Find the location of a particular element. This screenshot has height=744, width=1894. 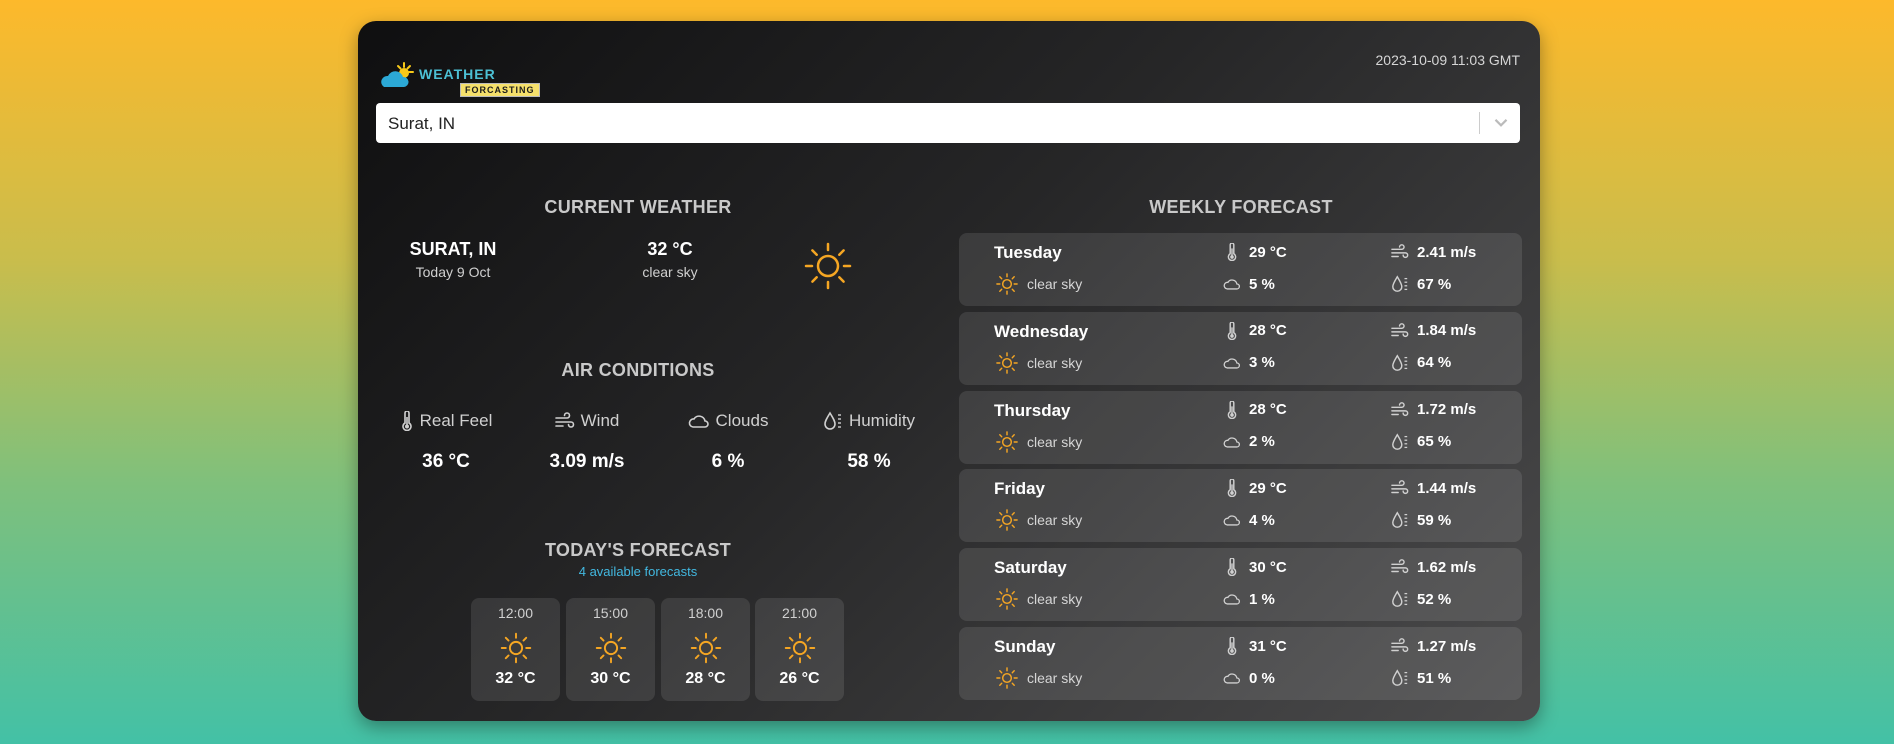

forecast-humidity-value: 65 % is located at coordinates (1434, 442).